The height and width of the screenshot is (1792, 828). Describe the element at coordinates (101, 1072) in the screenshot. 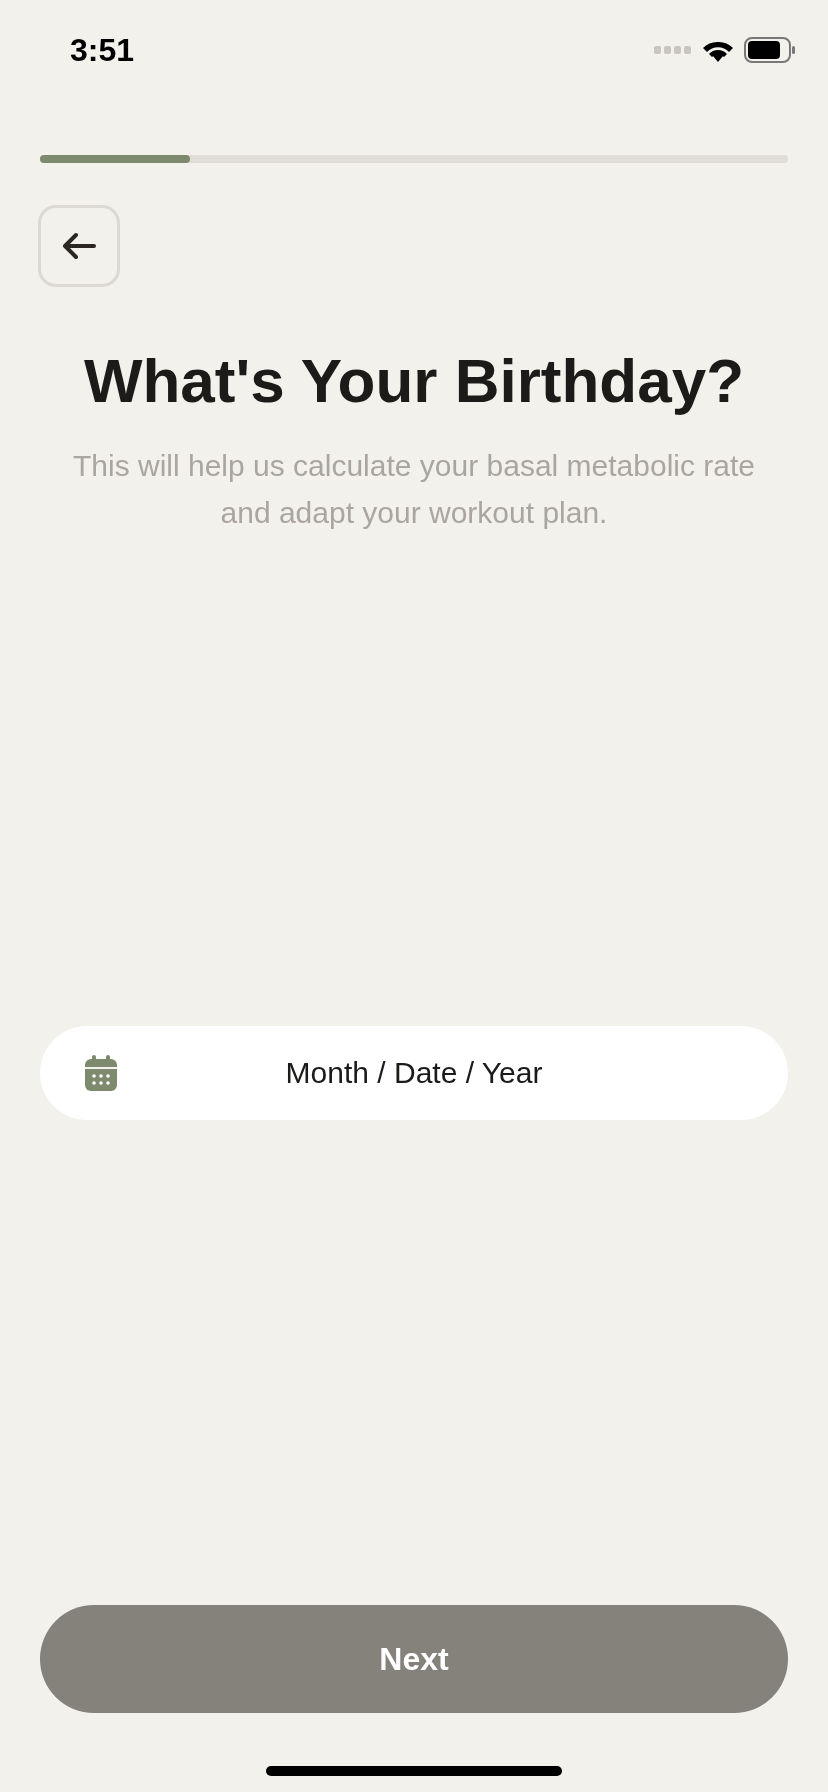

I see `calendar-icon` at that location.